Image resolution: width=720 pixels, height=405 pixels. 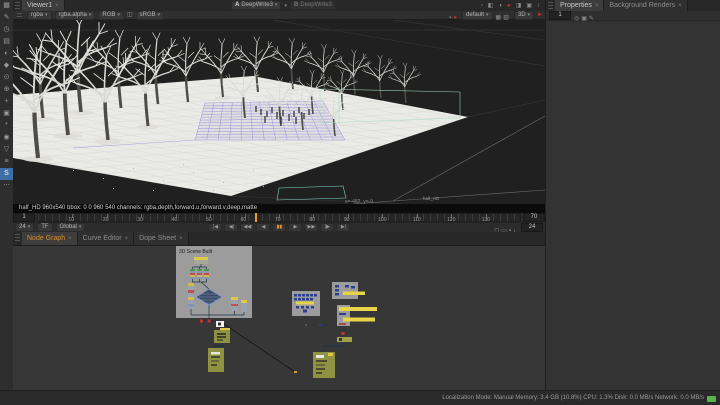 What do you see at coordinates (106, 238) in the screenshot?
I see `tab-curve-editor: Curve Editor ×` at bounding box center [106, 238].